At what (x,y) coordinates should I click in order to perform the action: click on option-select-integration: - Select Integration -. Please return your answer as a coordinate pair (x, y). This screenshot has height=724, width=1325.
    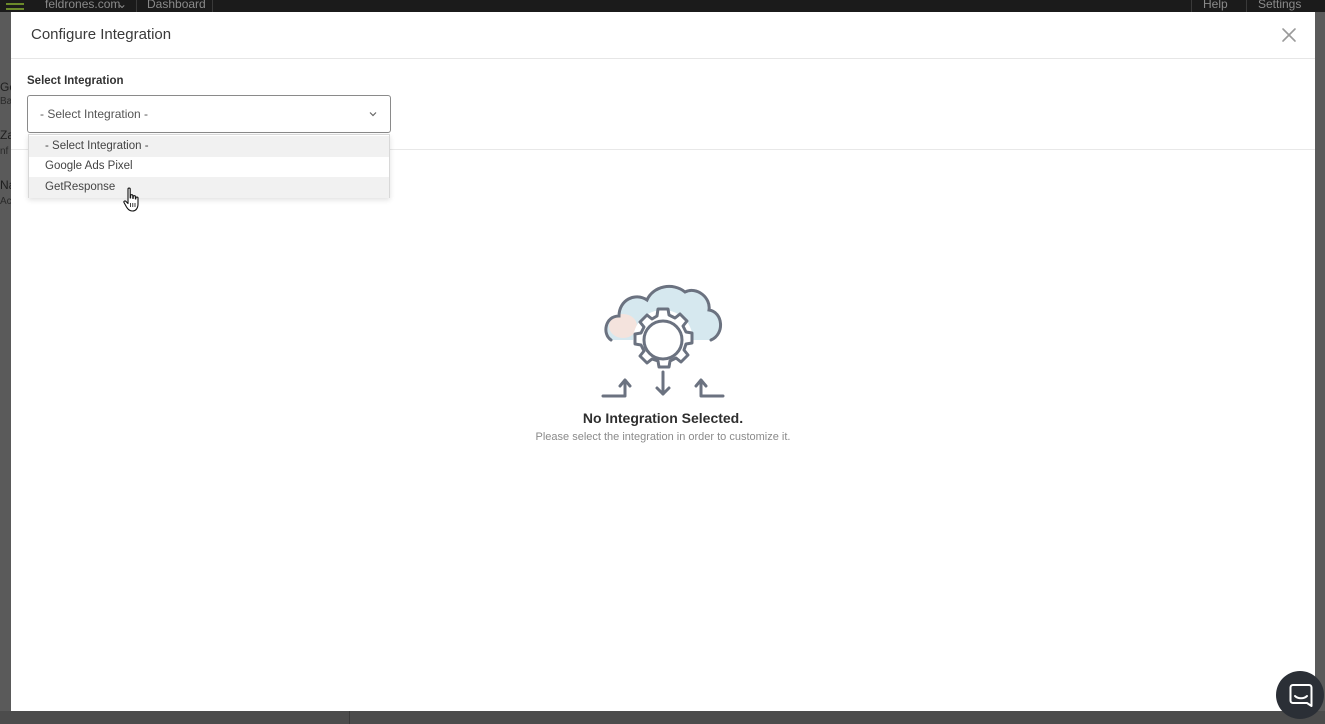
    Looking at the image, I should click on (209, 146).